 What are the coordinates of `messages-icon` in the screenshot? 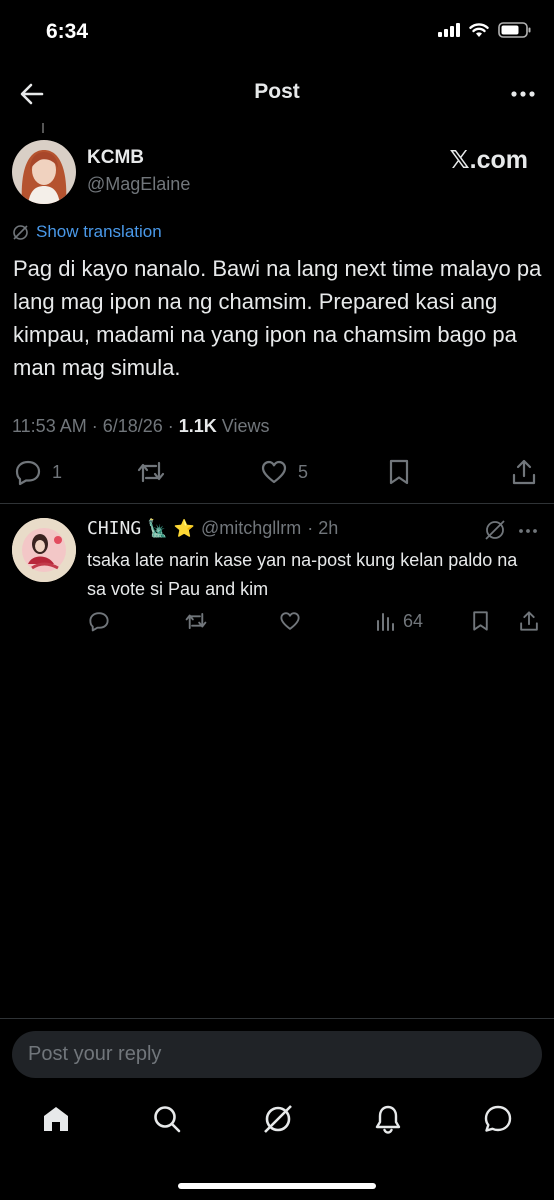 It's located at (498, 1118).